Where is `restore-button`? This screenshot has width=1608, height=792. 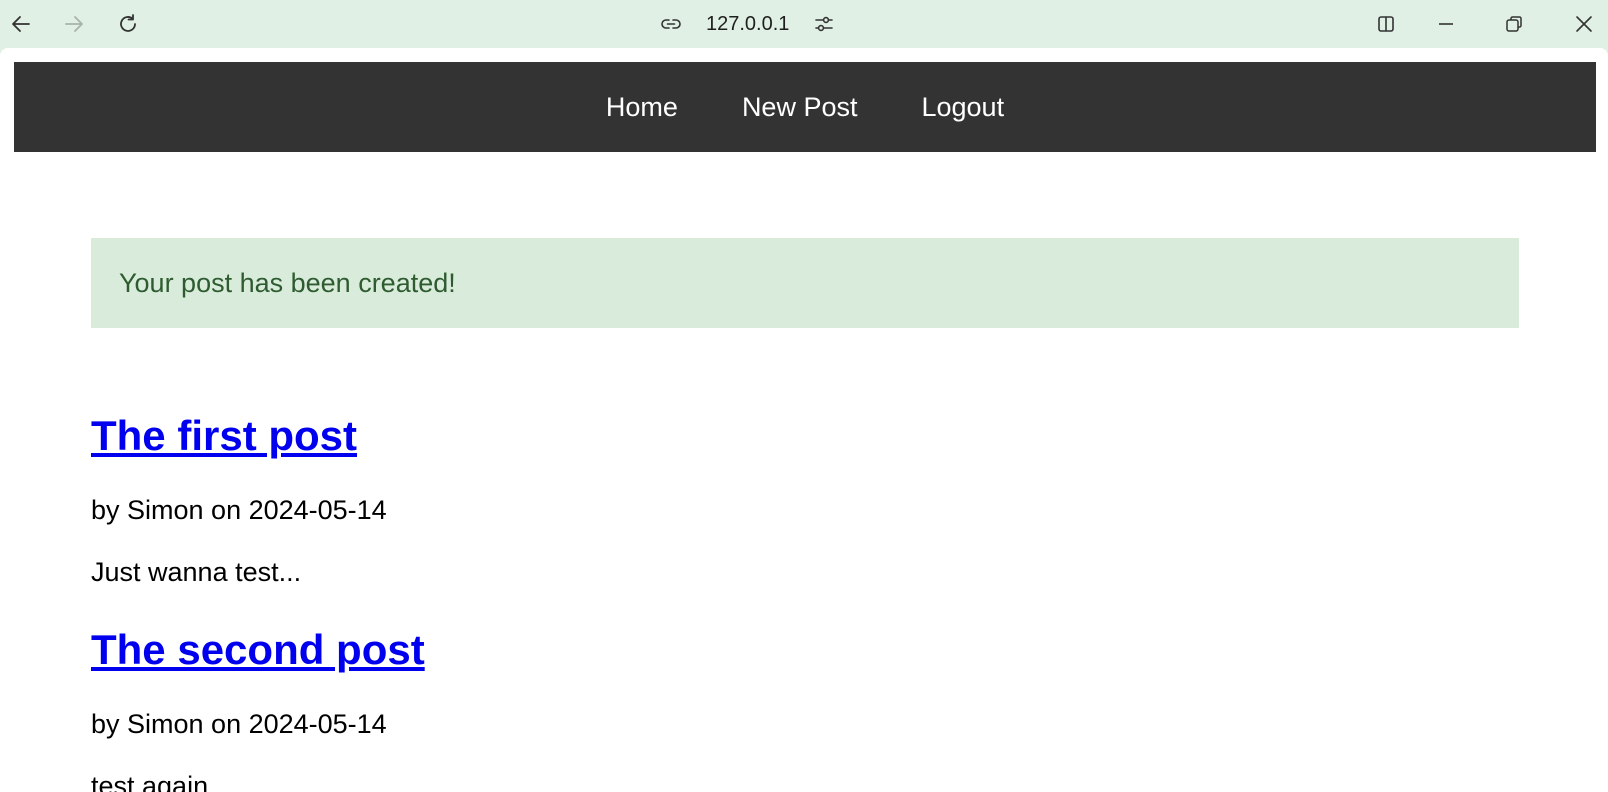
restore-button is located at coordinates (1514, 24).